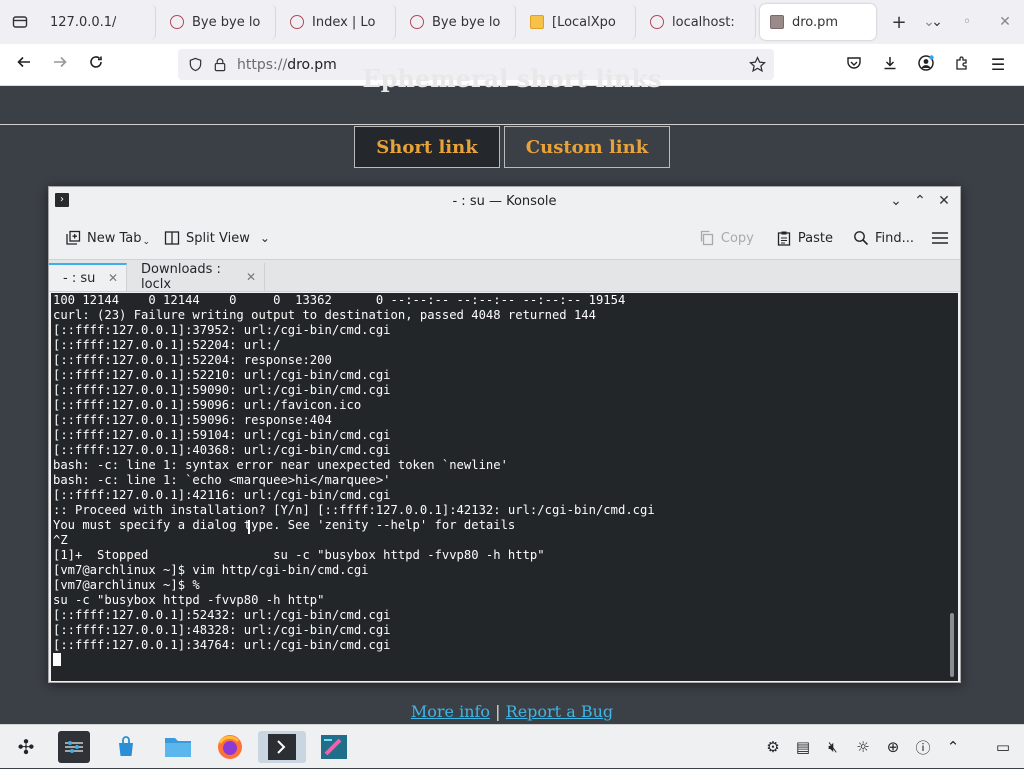 The height and width of the screenshot is (769, 1024). I want to click on split-view-label: Split View, so click(218, 238).